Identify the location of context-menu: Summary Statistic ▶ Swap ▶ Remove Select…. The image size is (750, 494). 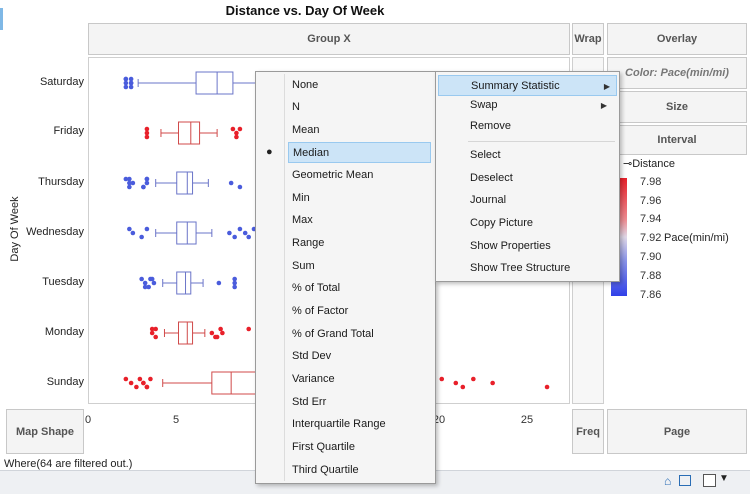
(527, 176).